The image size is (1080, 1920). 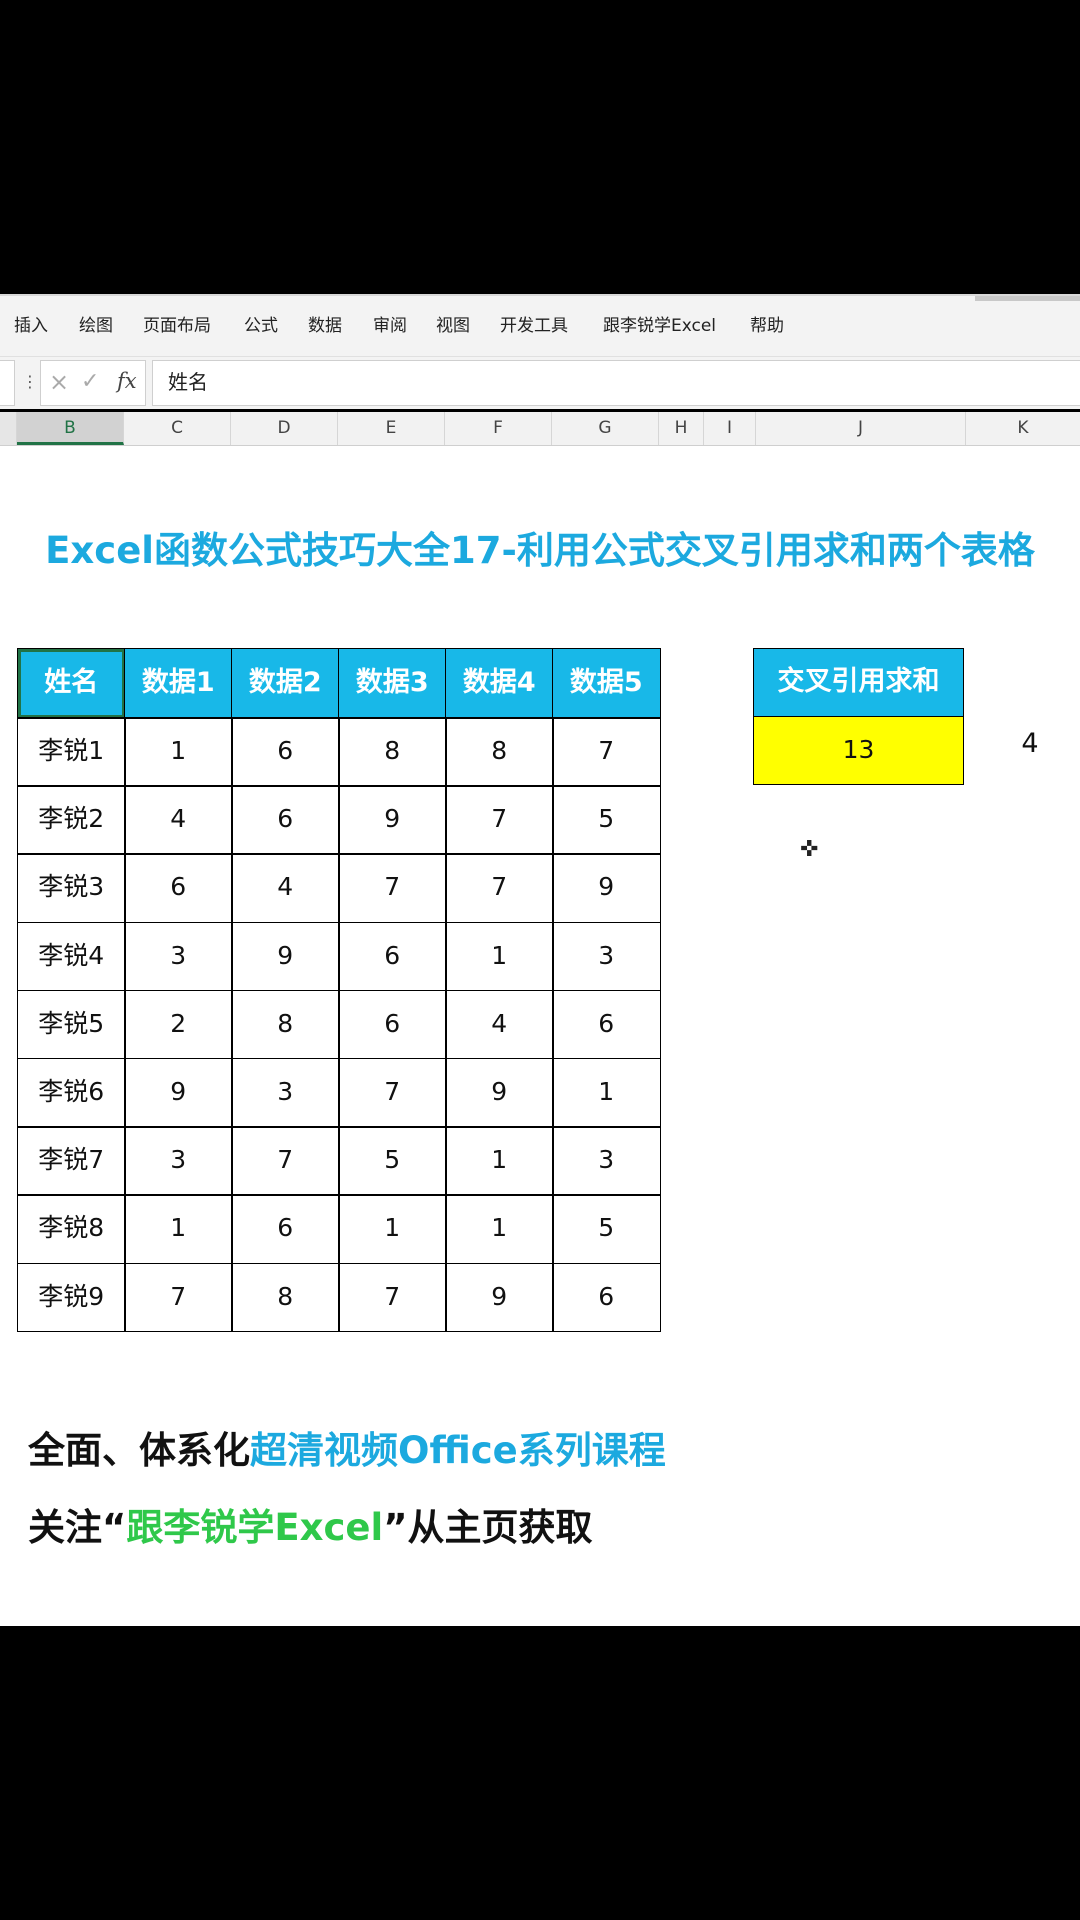 What do you see at coordinates (30, 381) in the screenshot?
I see `more-dots-icon: ⋮` at bounding box center [30, 381].